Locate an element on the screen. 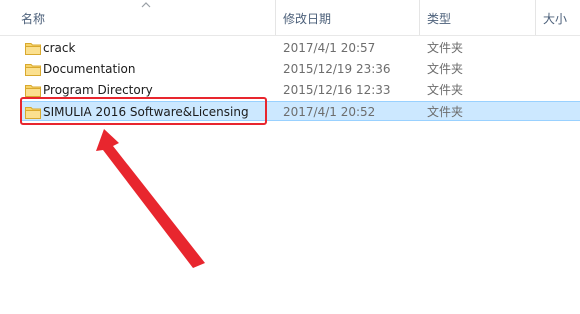 The height and width of the screenshot is (314, 580). sort-ascending-icon is located at coordinates (146, 5).